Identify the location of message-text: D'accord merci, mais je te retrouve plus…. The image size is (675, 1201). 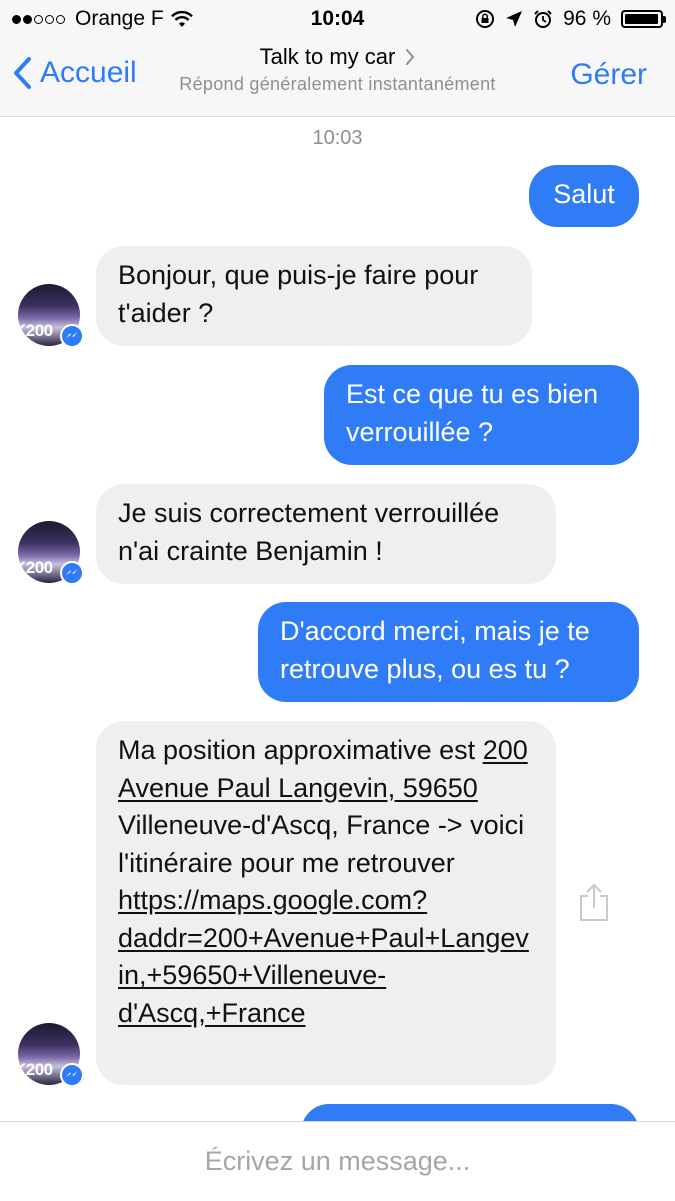
(435, 650).